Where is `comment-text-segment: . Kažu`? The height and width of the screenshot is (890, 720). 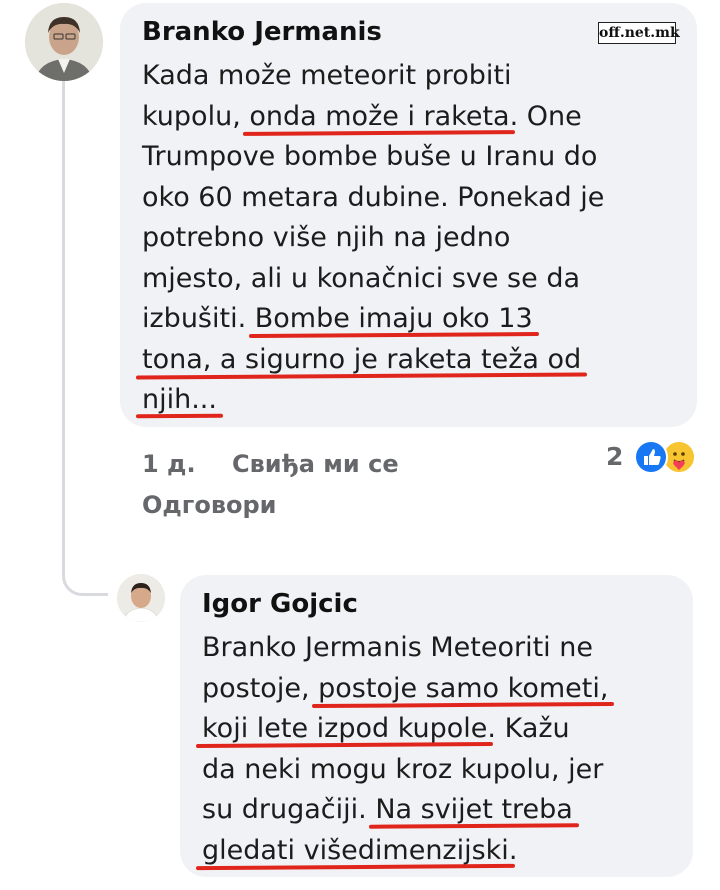 comment-text-segment: . Kažu is located at coordinates (528, 728).